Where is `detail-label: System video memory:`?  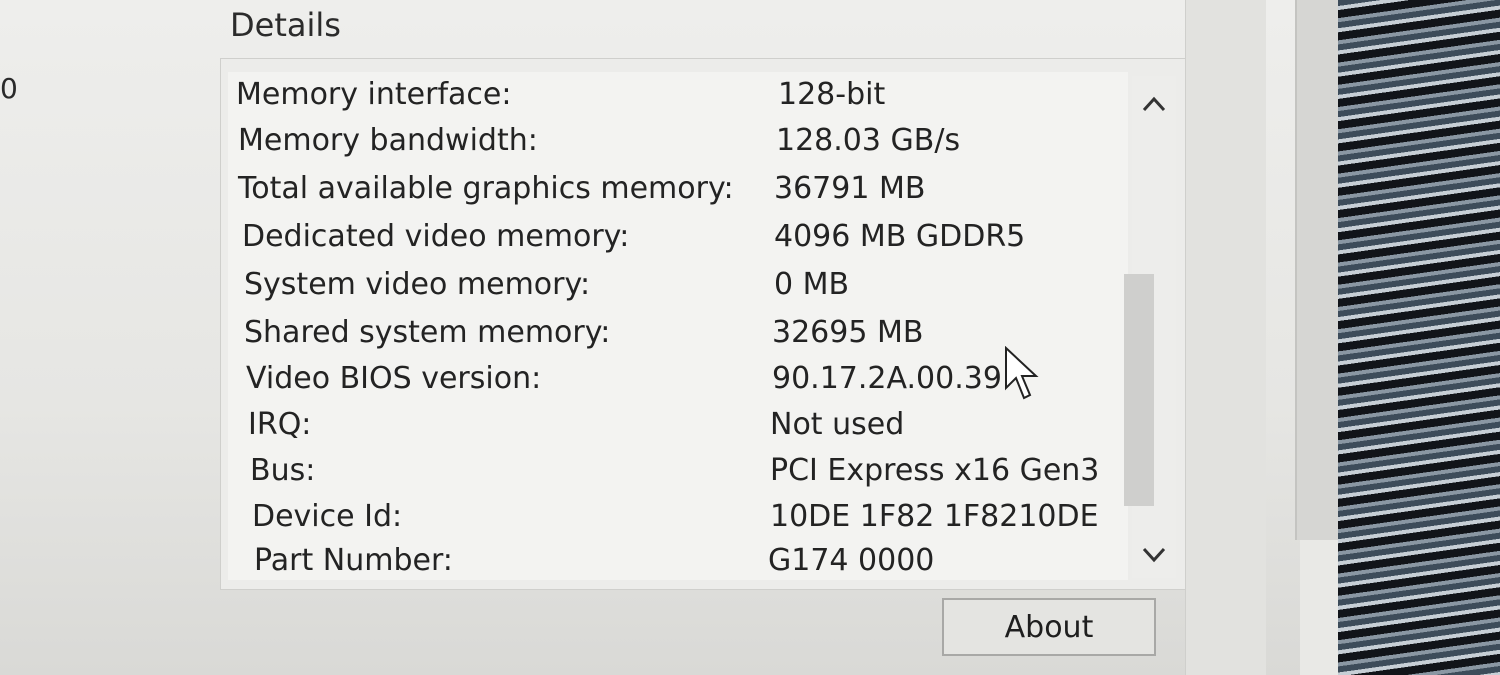
detail-label: System video memory: is located at coordinates (417, 284).